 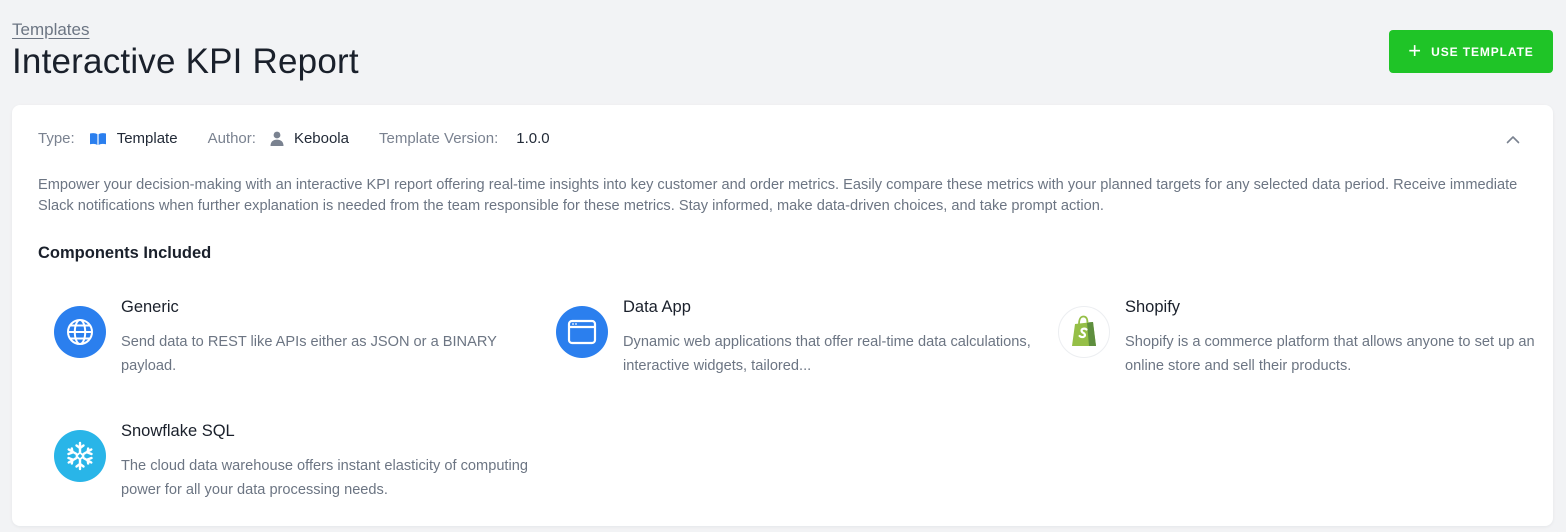 I want to click on page-title: Interactive KPI Report, so click(x=185, y=61).